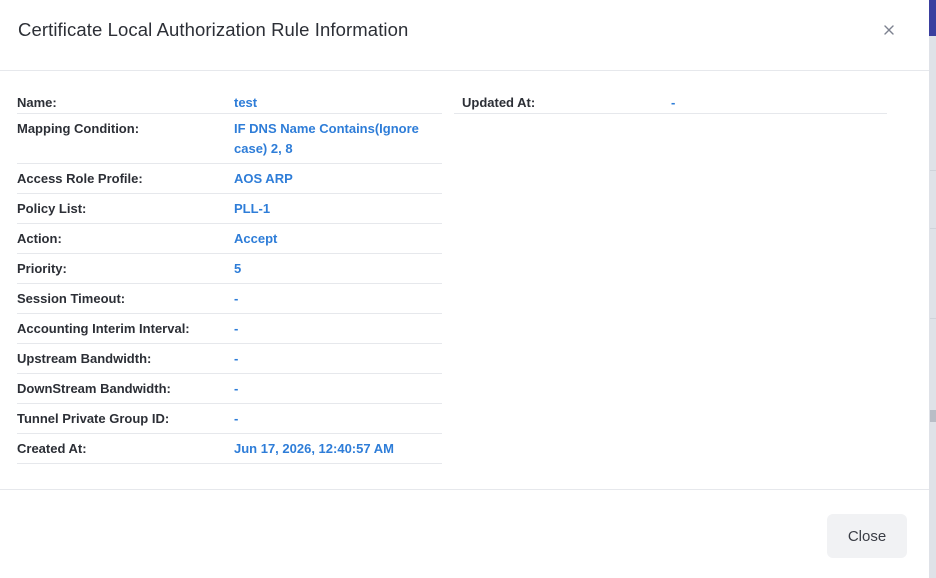 The image size is (936, 578). I want to click on details-right-column: Updated At: -, so click(670, 101).